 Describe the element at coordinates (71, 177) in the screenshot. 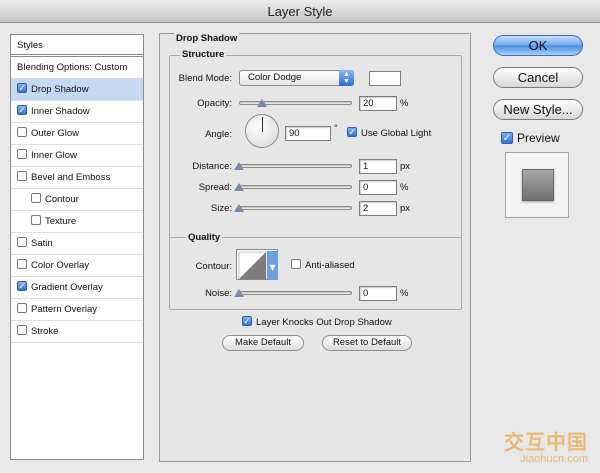

I see `sidebar-item-label: Bevel and Emboss` at that location.